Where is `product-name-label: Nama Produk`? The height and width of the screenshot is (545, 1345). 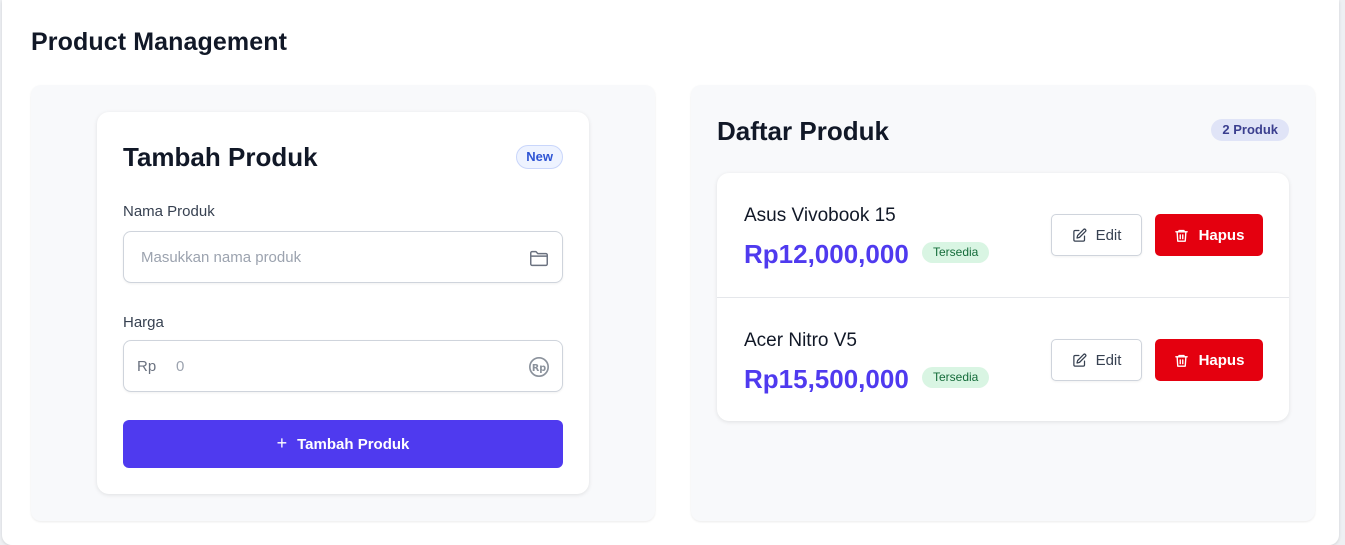
product-name-label: Nama Produk is located at coordinates (169, 211).